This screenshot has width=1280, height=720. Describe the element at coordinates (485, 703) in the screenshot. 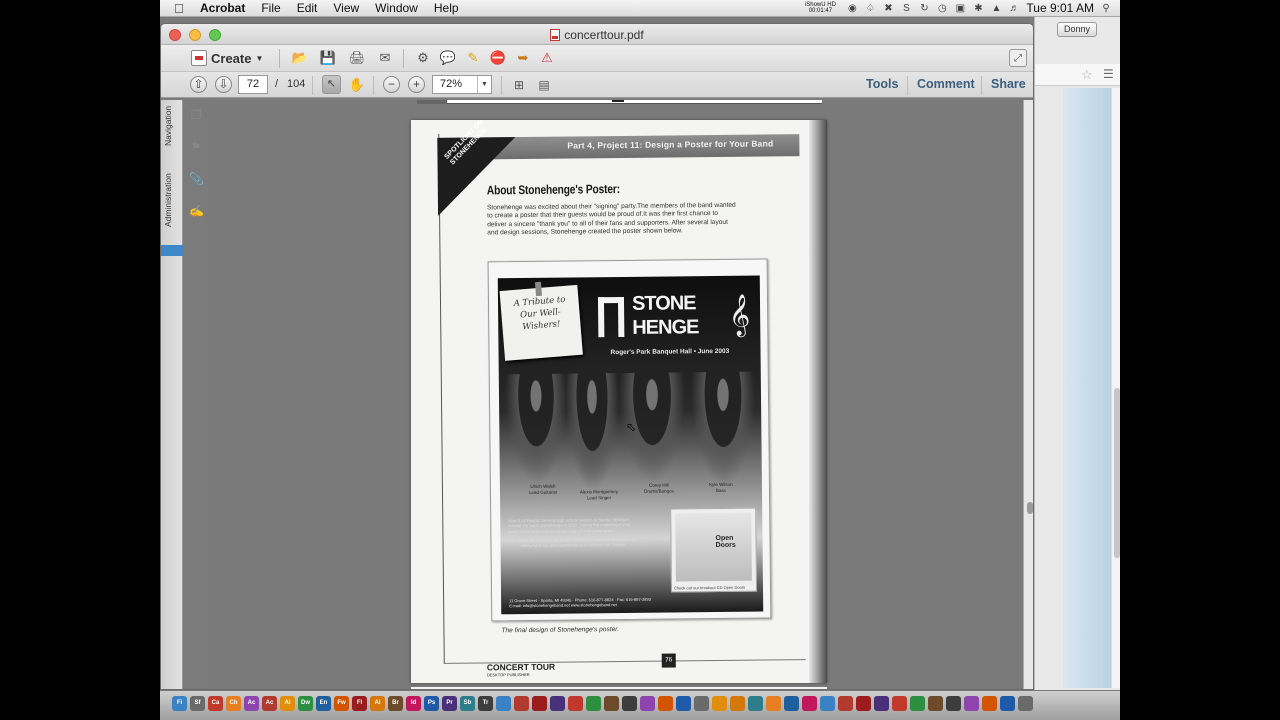

I see `dock-app-icon: Tr` at that location.